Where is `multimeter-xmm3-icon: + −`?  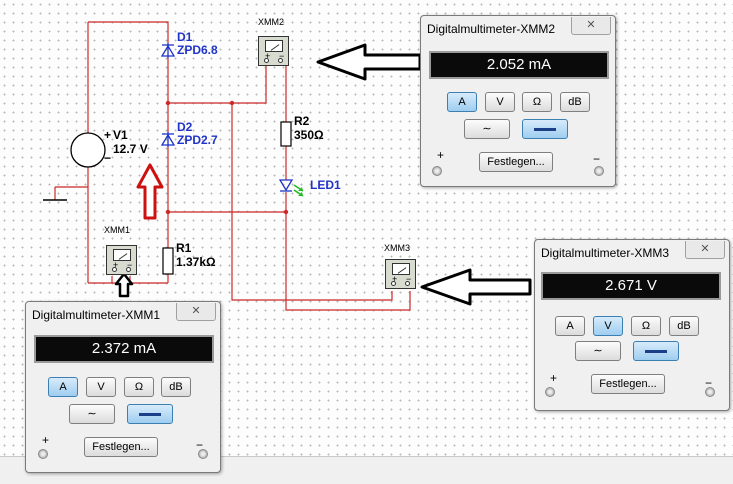 multimeter-xmm3-icon: + − is located at coordinates (400, 274).